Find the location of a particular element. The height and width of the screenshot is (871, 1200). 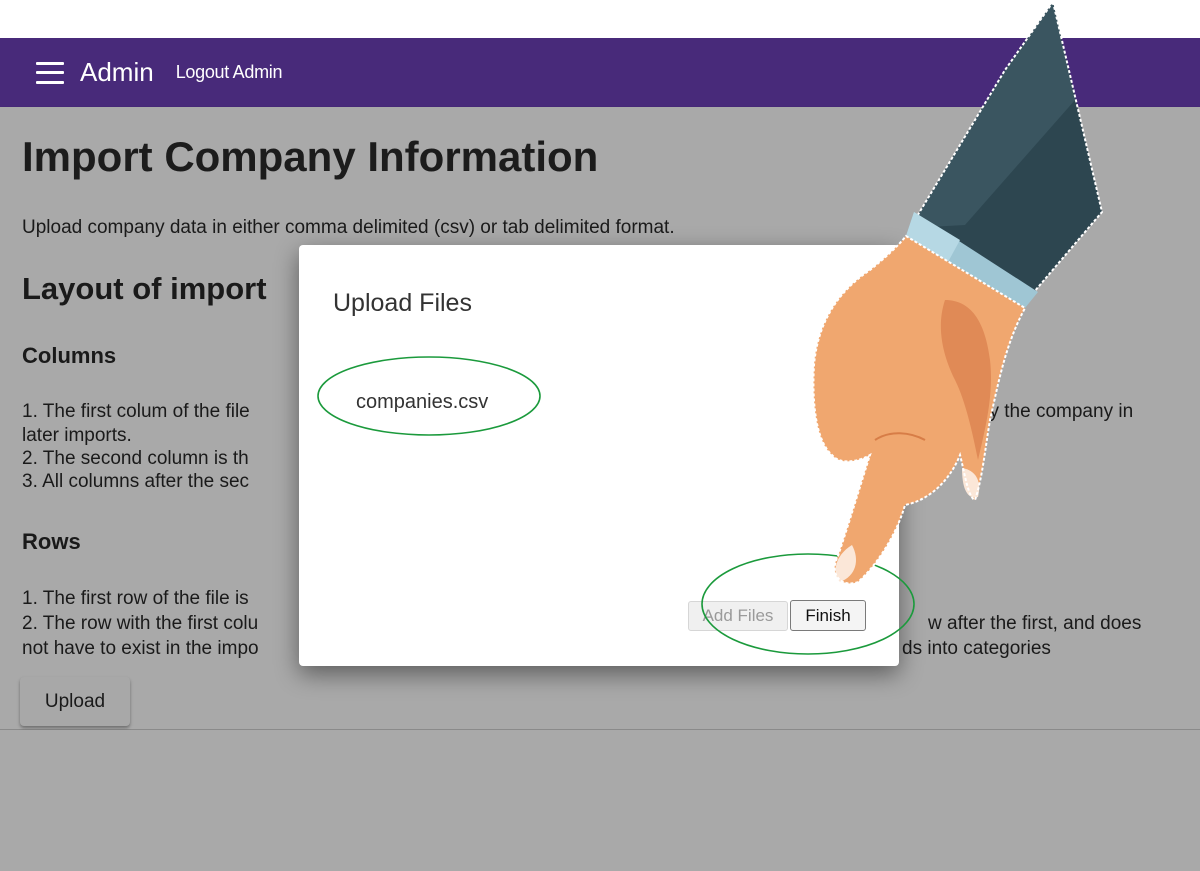

rows-line-2-end: w after the first, and does is located at coordinates (1035, 623).